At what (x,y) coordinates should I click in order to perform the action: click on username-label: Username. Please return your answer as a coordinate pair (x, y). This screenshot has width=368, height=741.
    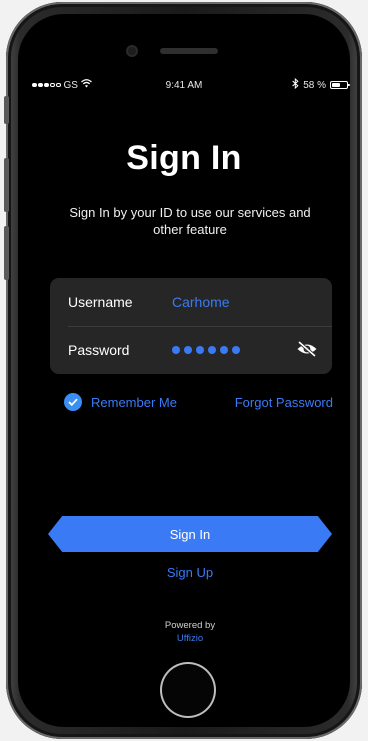
    Looking at the image, I should click on (100, 302).